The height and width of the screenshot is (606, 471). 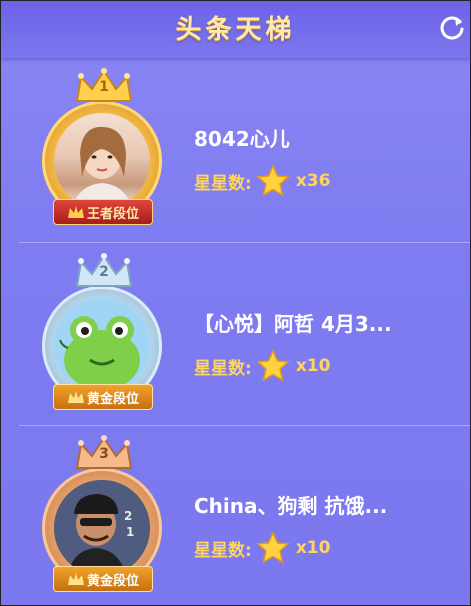 I want to click on frog-icon, so click(x=99, y=353).